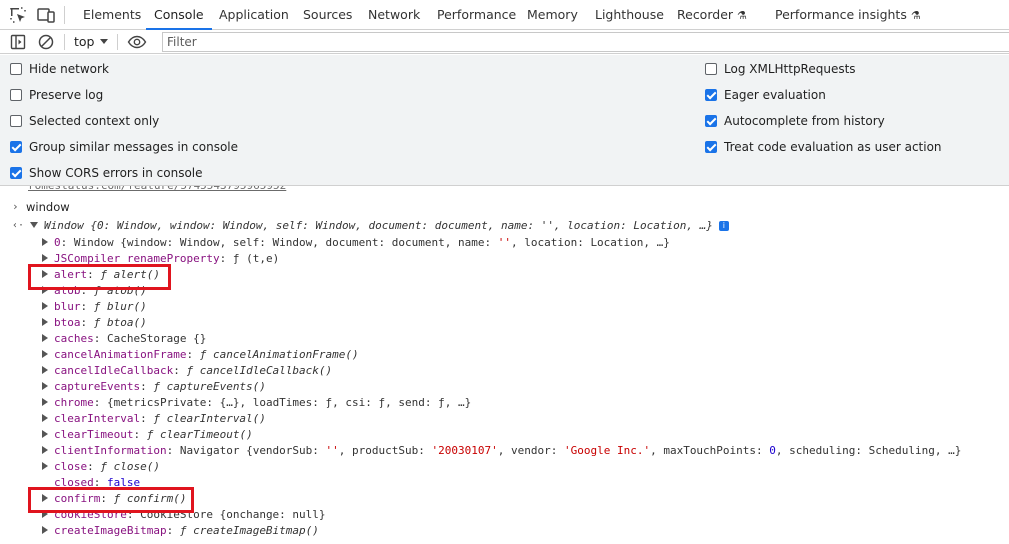  I want to click on tab-performance-insights-label: Performance insights, so click(841, 14).